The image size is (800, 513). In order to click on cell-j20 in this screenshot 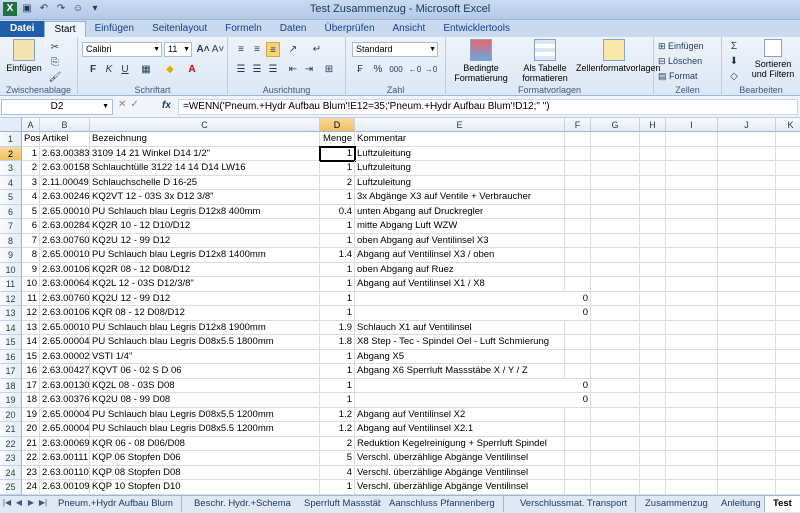, I will do `click(747, 414)`.